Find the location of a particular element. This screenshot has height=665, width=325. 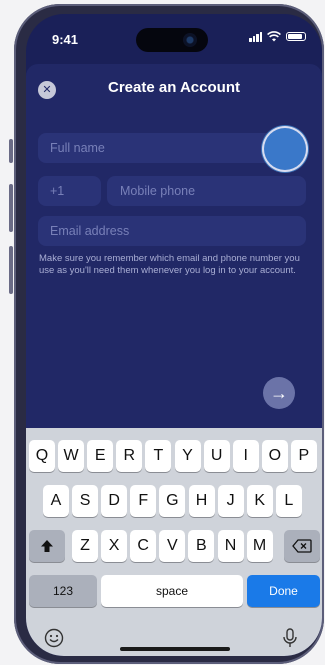

battery-icon is located at coordinates (296, 36).